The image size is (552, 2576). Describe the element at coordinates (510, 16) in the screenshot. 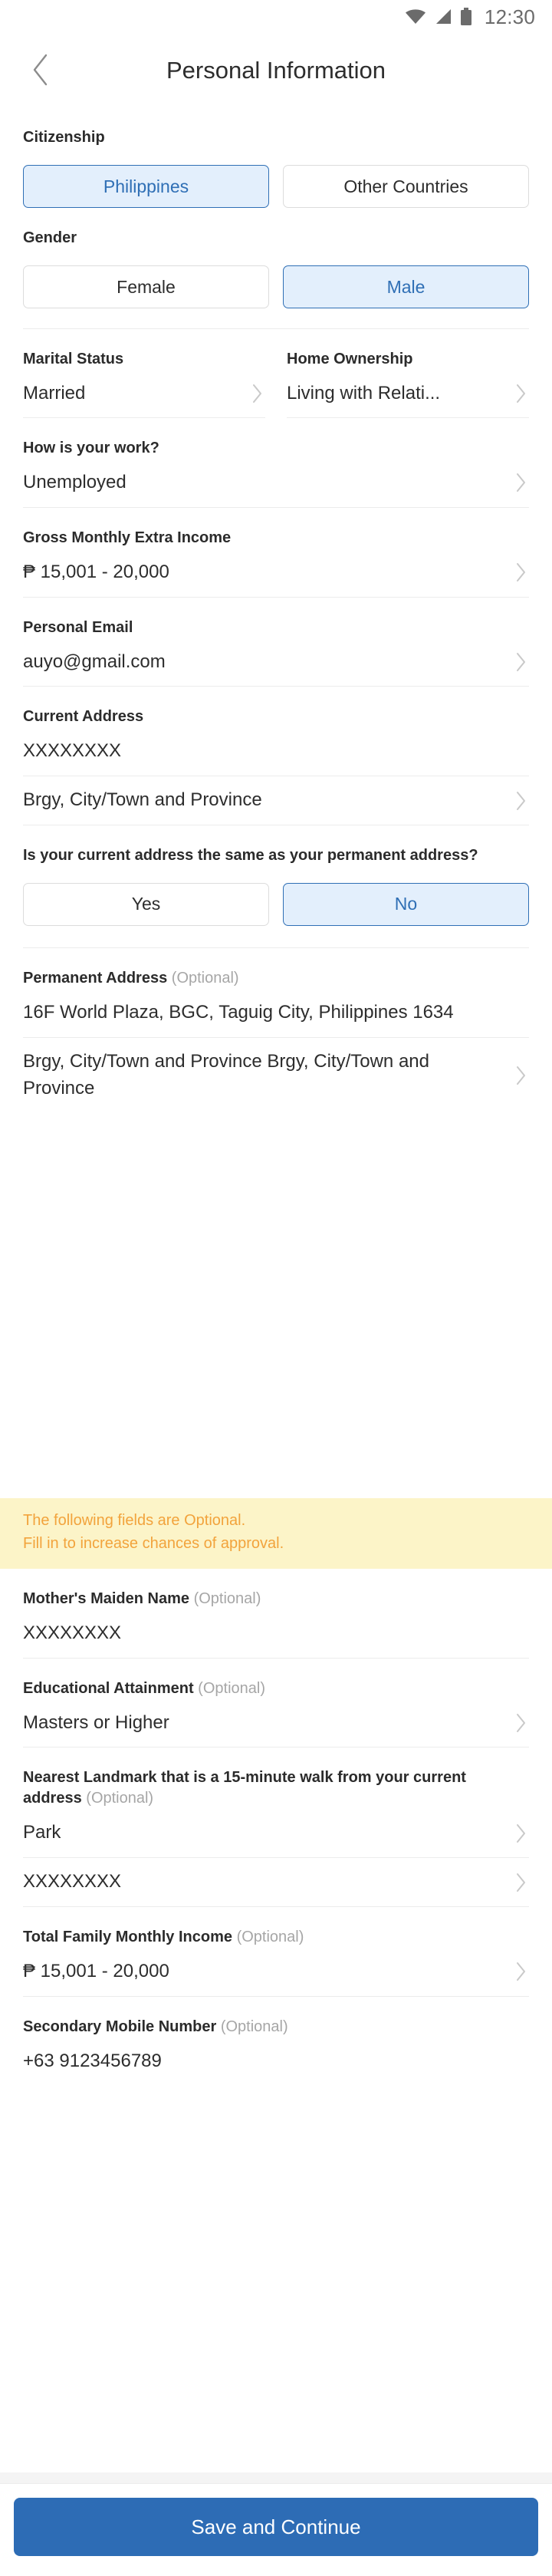

I see `status-bar-clock: 12:30` at that location.